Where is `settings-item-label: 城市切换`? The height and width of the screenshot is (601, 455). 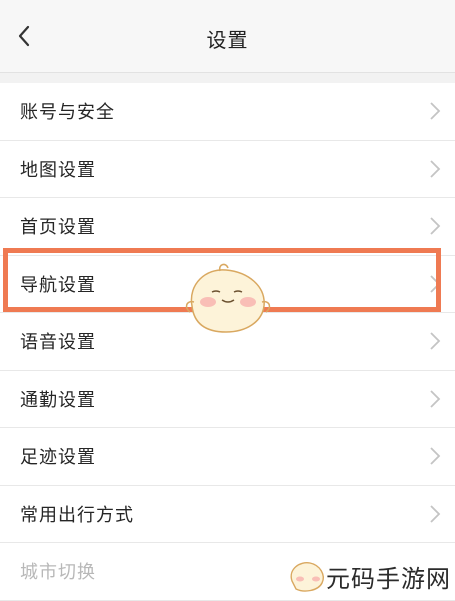
settings-item-label: 城市切换 is located at coordinates (58, 573).